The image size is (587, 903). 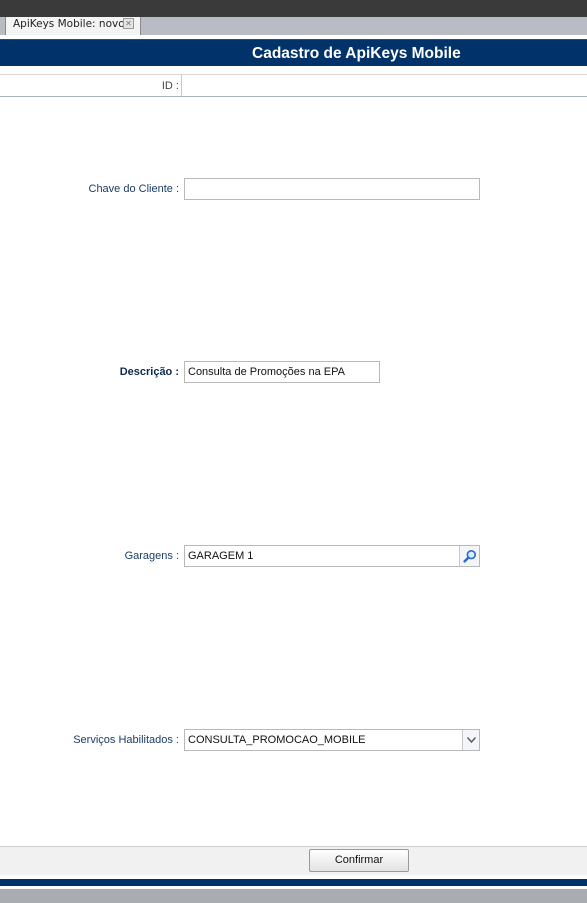 I want to click on id-divider, so click(x=181, y=85).